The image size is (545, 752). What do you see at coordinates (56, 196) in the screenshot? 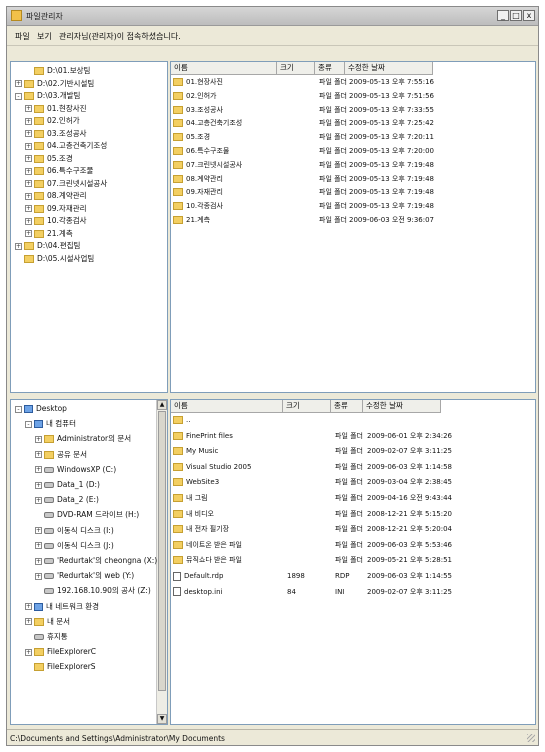
I see `tree-item: +08.계약관리` at bounding box center [56, 196].